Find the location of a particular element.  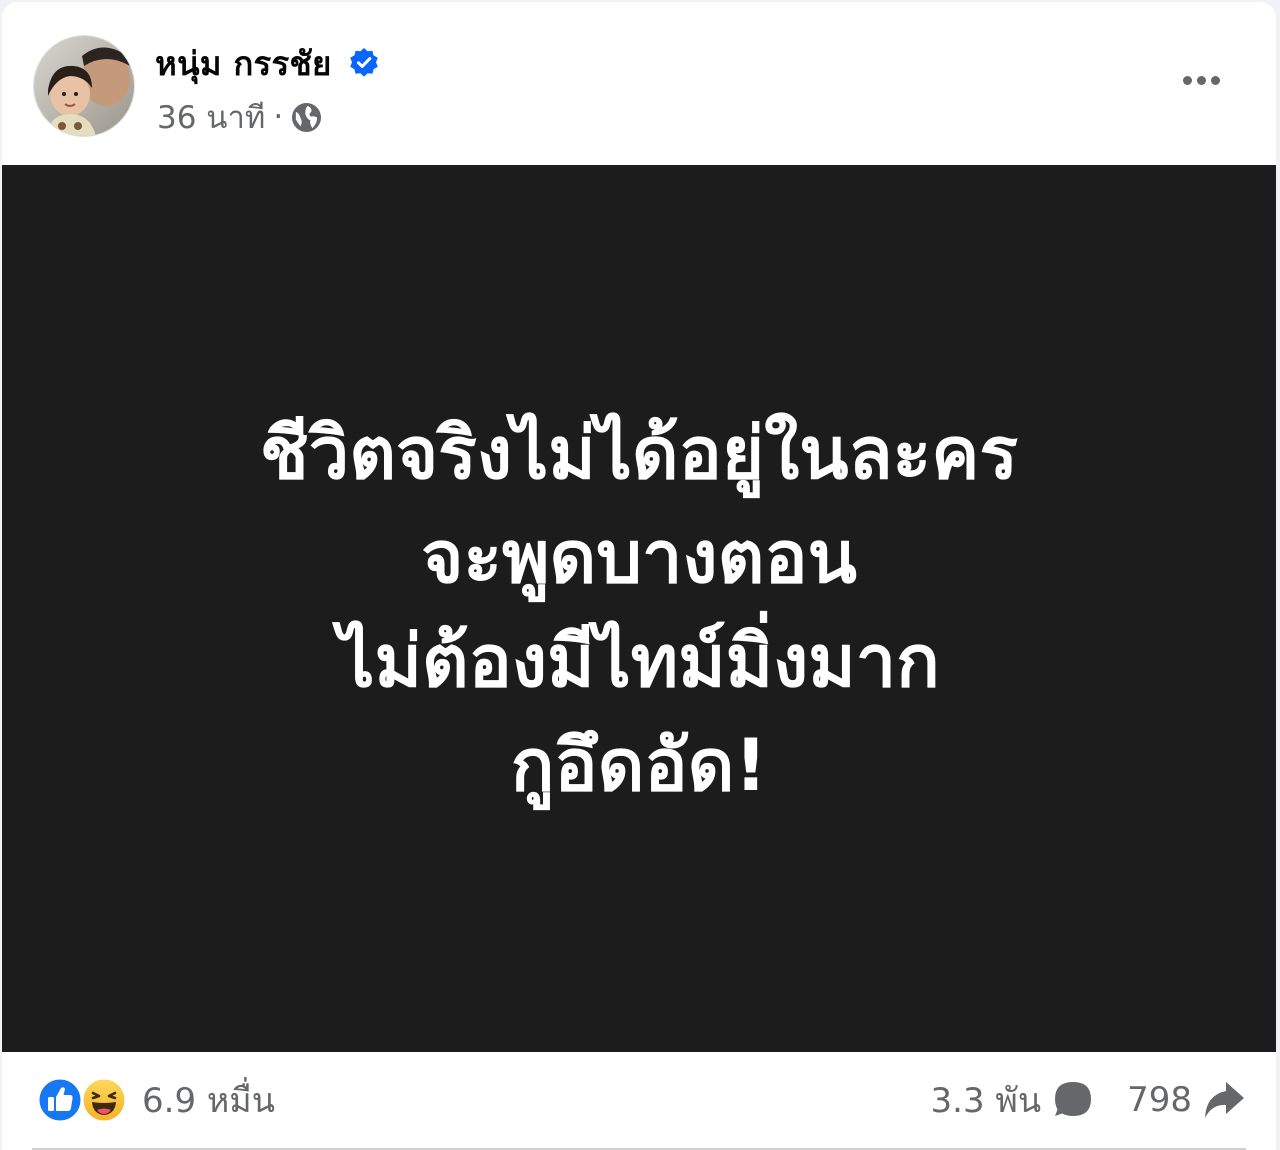

more-options-button is located at coordinates (1201, 80).